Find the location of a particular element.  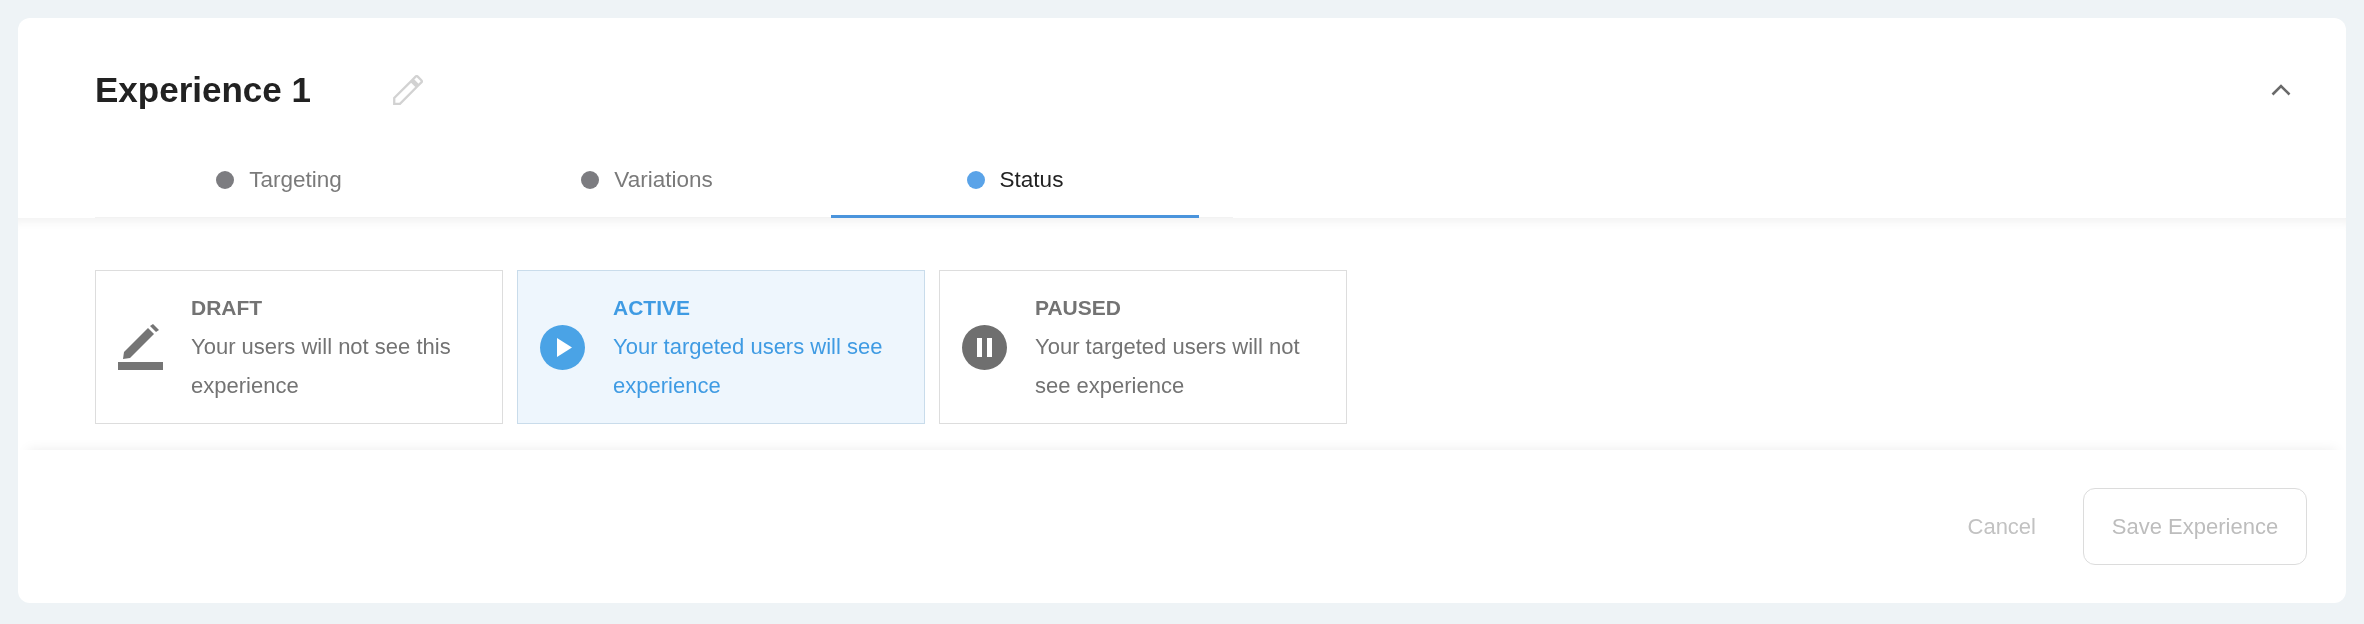

option-description: Your users will not see this experience is located at coordinates (321, 366).